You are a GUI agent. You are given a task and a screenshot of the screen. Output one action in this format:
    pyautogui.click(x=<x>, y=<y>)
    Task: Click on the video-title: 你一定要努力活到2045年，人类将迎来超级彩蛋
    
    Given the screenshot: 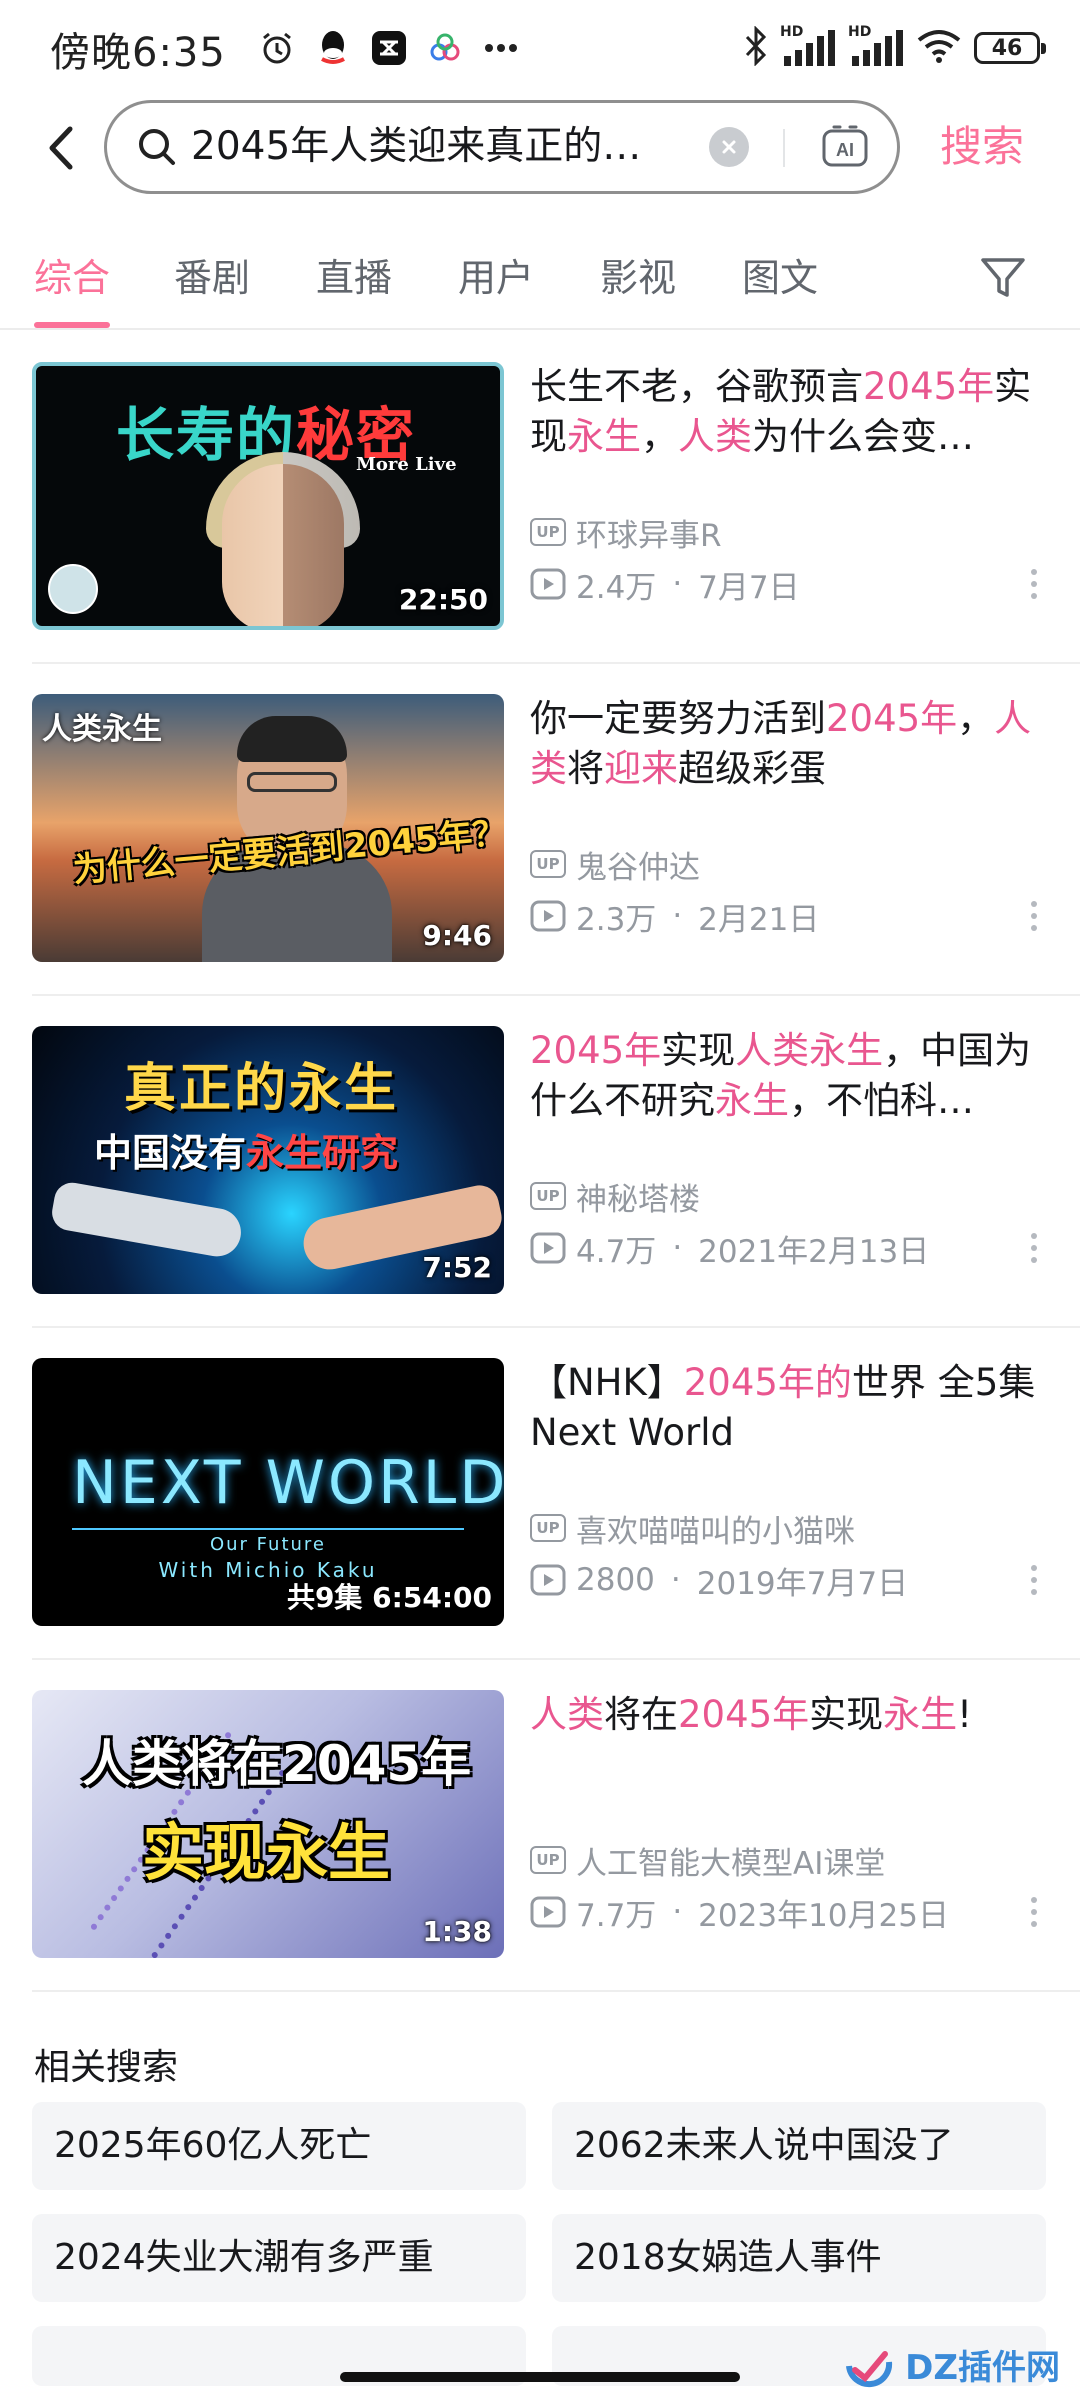 What is the action you would take?
    pyautogui.click(x=798, y=744)
    